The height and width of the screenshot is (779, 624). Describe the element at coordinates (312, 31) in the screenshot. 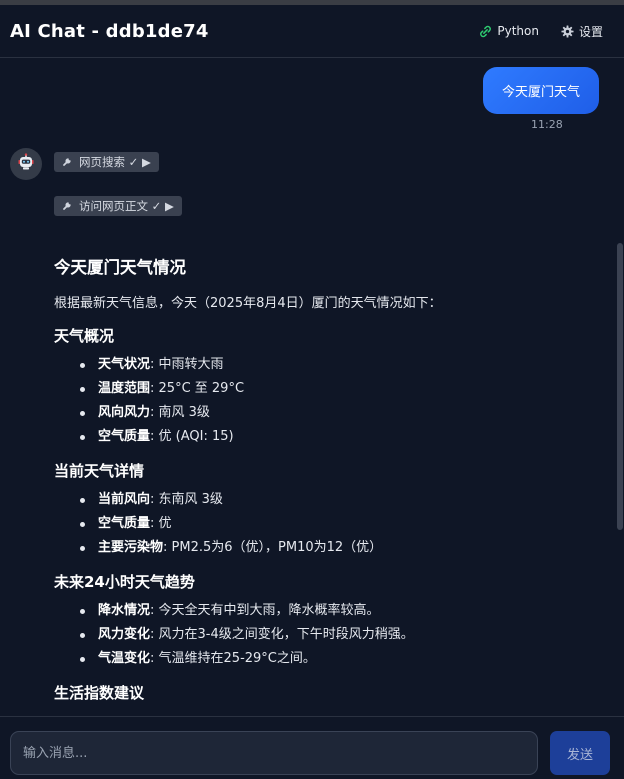

I see `app-header: AI Chat - ddb1de74 Python 设置` at that location.